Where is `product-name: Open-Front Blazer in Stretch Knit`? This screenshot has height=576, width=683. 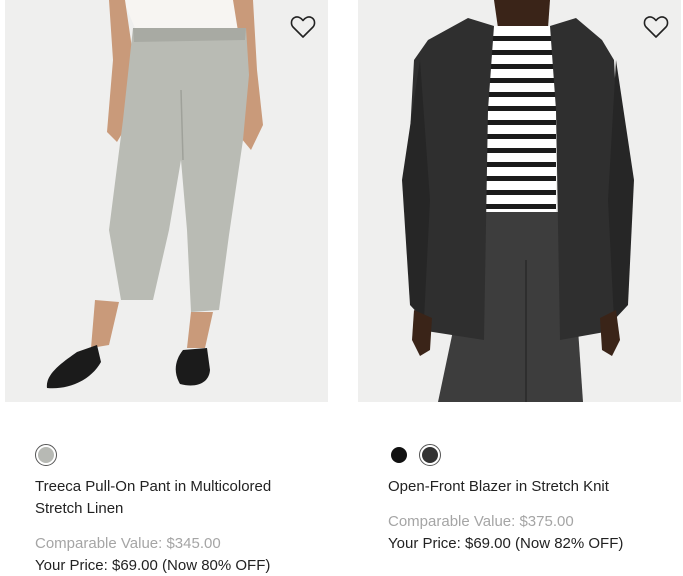
product-name: Open-Front Blazer in Stretch Knit is located at coordinates (523, 487).